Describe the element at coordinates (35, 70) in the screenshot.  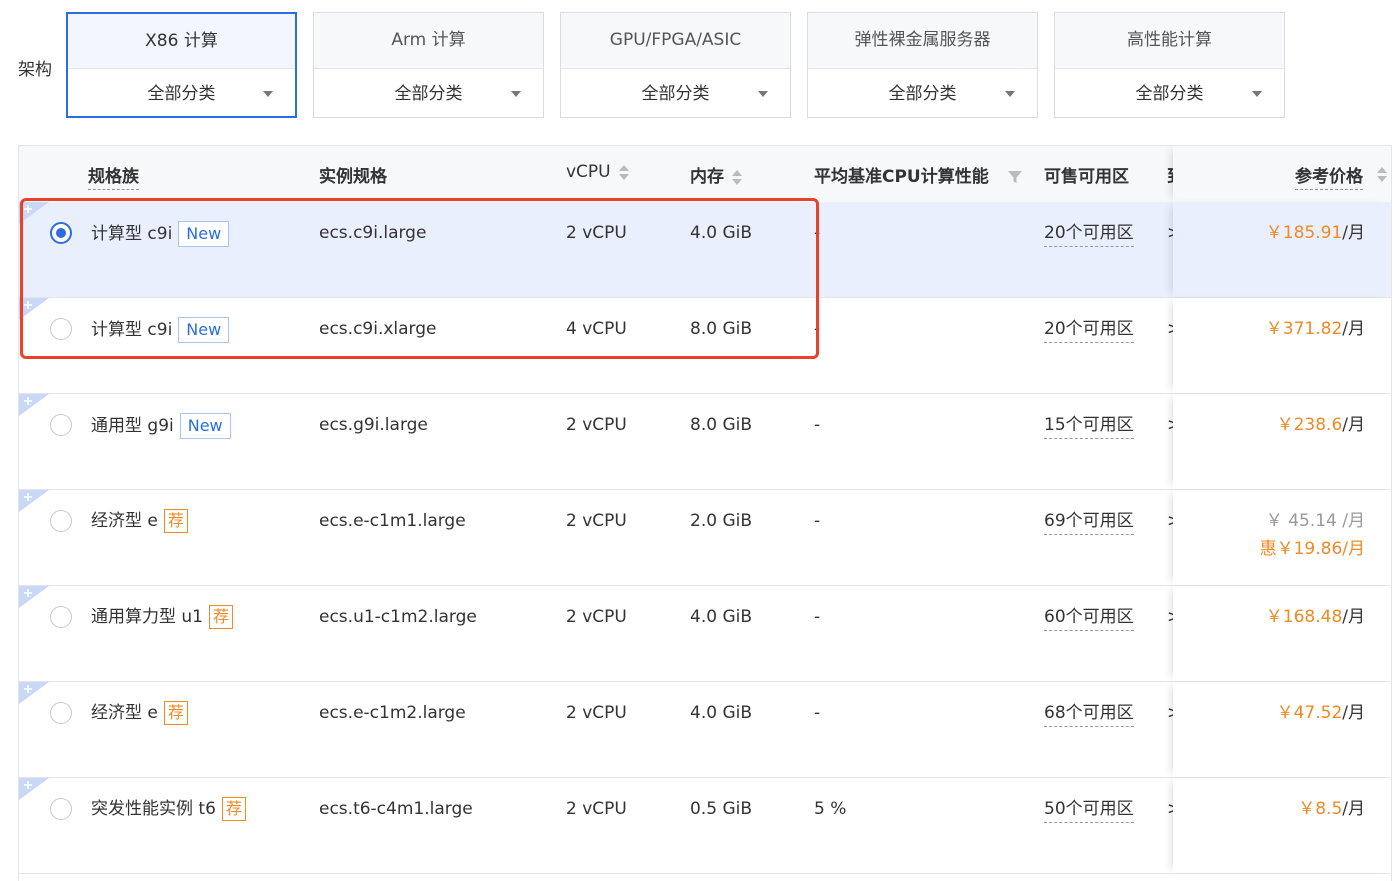
I see `arch-label: 架构` at that location.